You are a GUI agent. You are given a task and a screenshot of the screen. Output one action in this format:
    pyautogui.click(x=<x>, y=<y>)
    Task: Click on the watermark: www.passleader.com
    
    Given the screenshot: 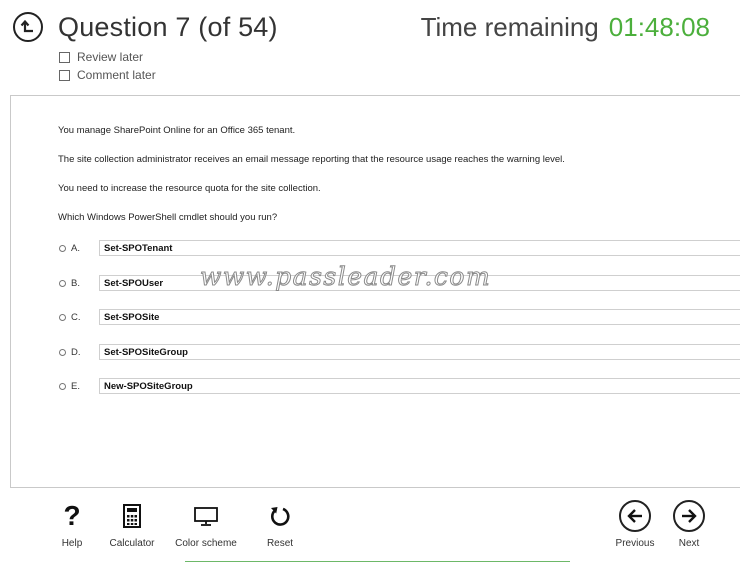 What is the action you would take?
    pyautogui.click(x=345, y=277)
    